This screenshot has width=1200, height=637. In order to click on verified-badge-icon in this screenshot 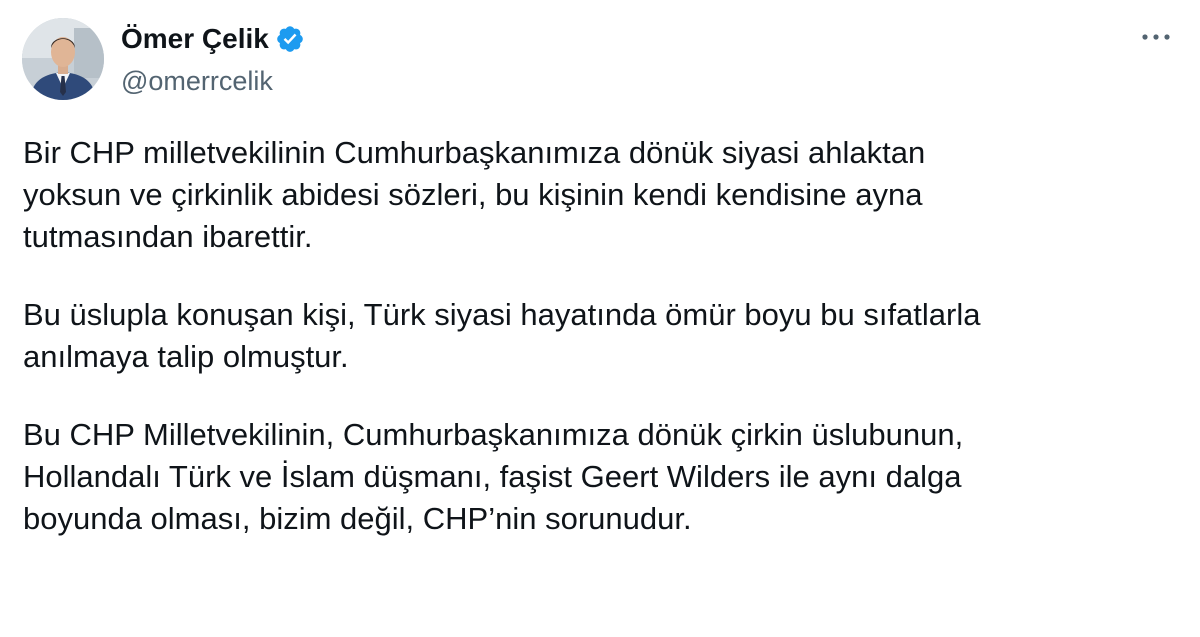, I will do `click(290, 39)`.